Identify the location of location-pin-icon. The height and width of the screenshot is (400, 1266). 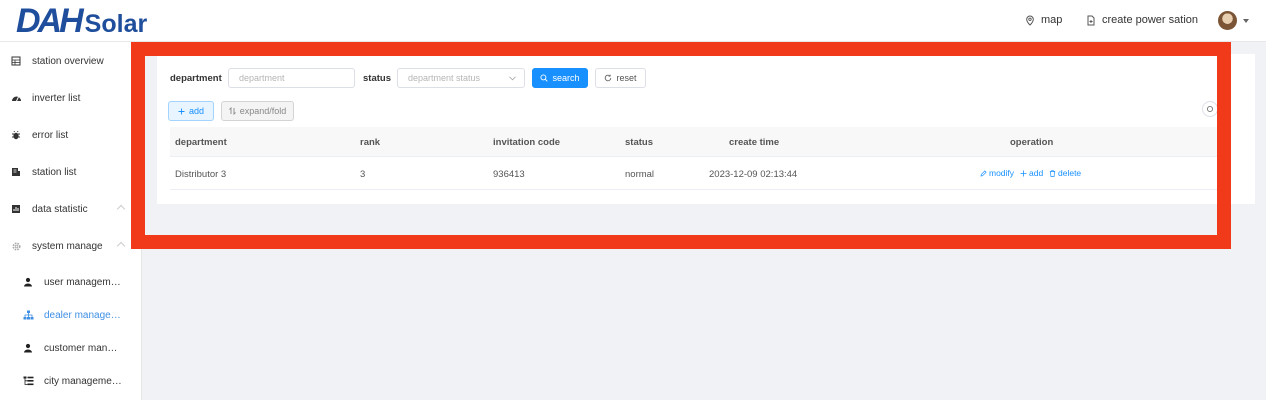
(1030, 20).